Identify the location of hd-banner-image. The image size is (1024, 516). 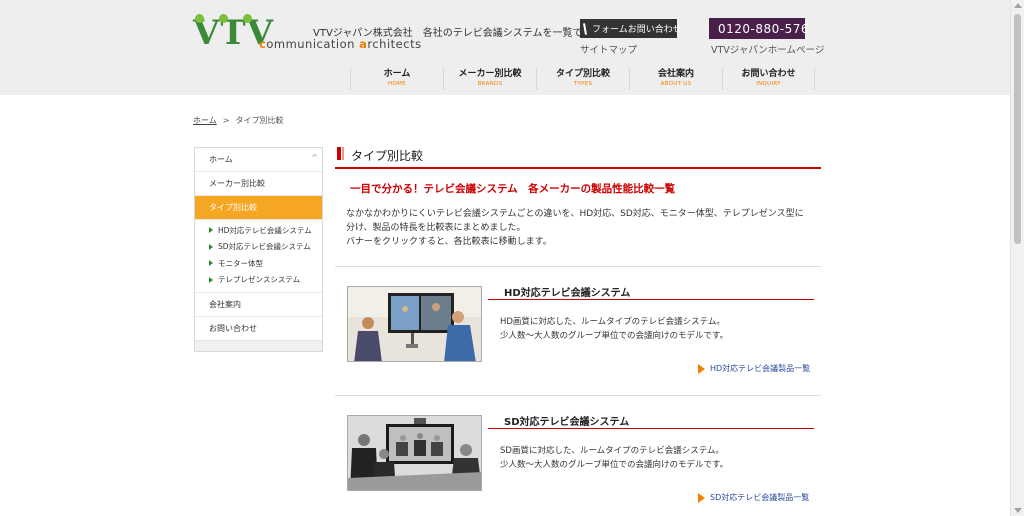
(414, 324).